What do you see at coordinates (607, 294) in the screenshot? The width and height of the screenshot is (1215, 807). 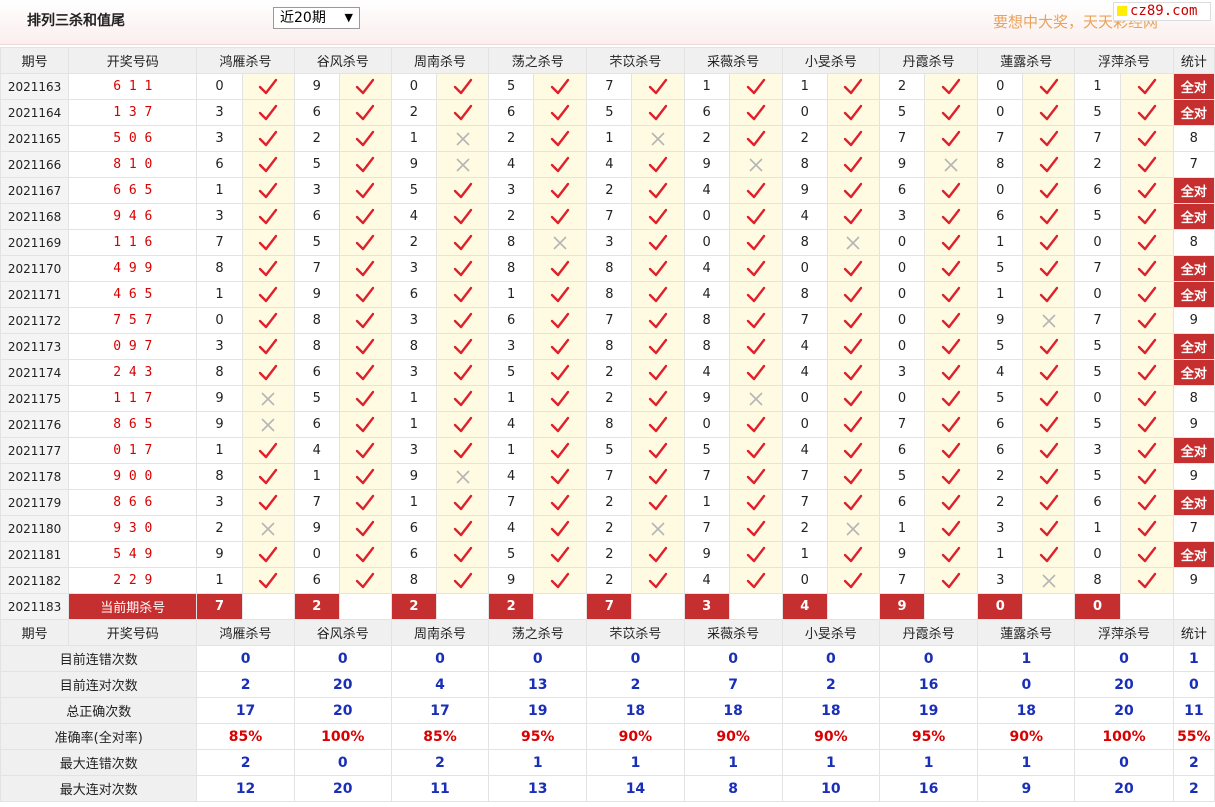 I see `table-row: 2021171 4 6 5 1 9 6 1 8 4 8 0 1 0 全对` at bounding box center [607, 294].